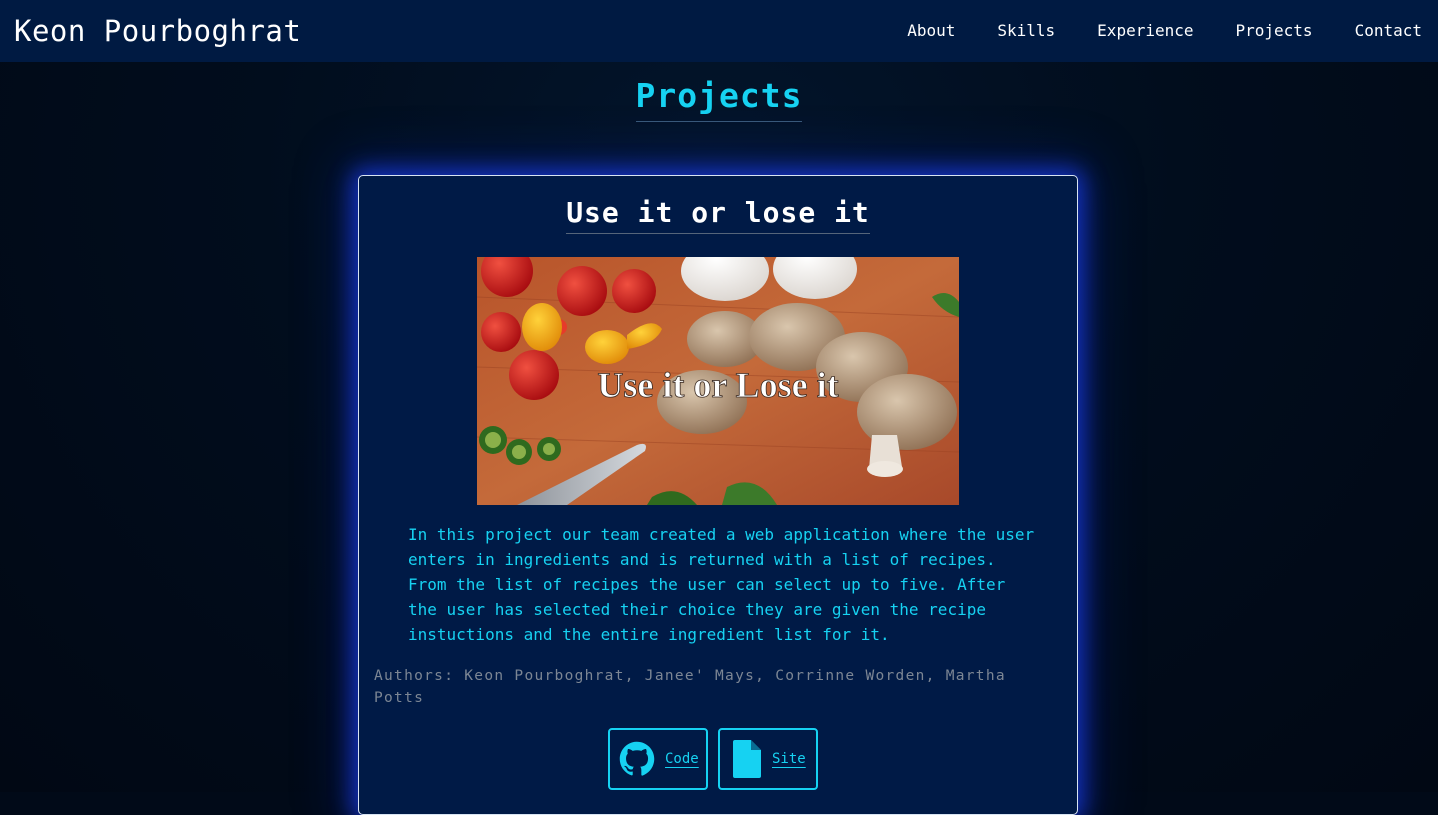 This screenshot has width=1438, height=815. What do you see at coordinates (637, 759) in the screenshot?
I see `github-icon` at bounding box center [637, 759].